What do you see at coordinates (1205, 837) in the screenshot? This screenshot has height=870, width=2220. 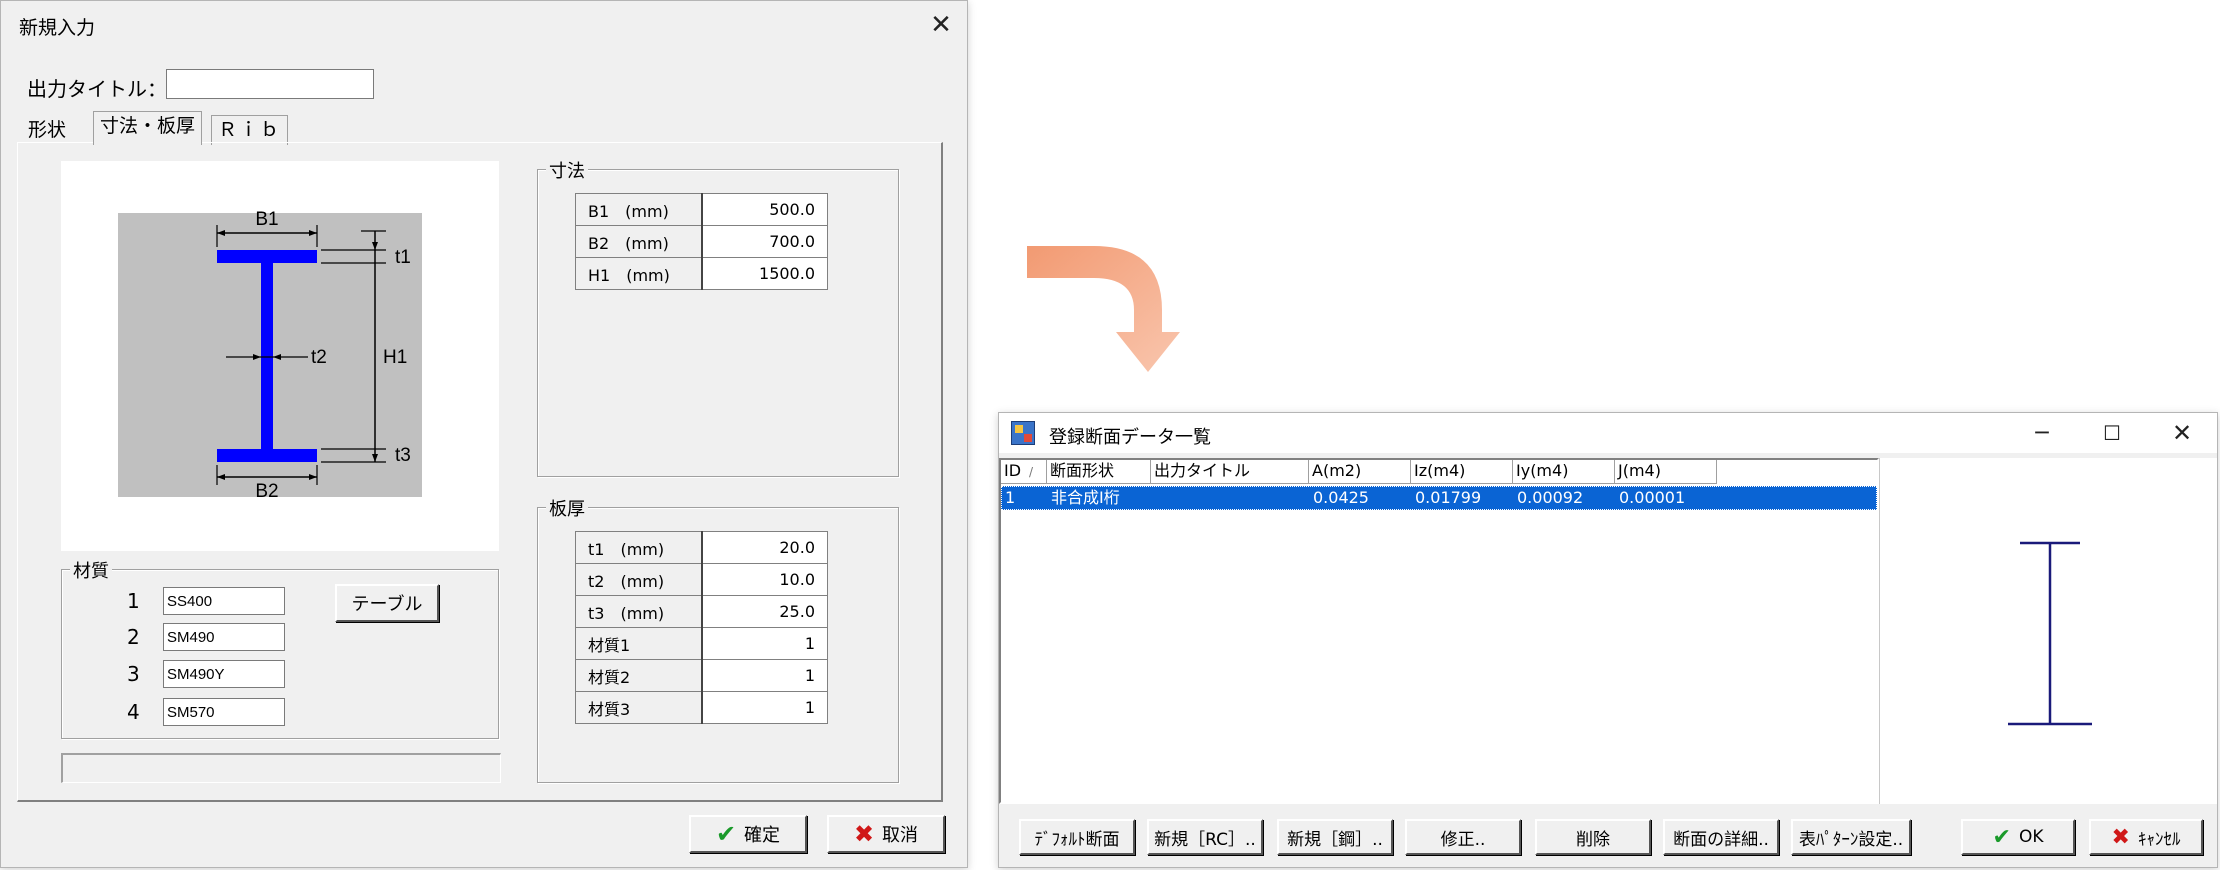 I see `new-rc-button: 新規［RC］..` at bounding box center [1205, 837].